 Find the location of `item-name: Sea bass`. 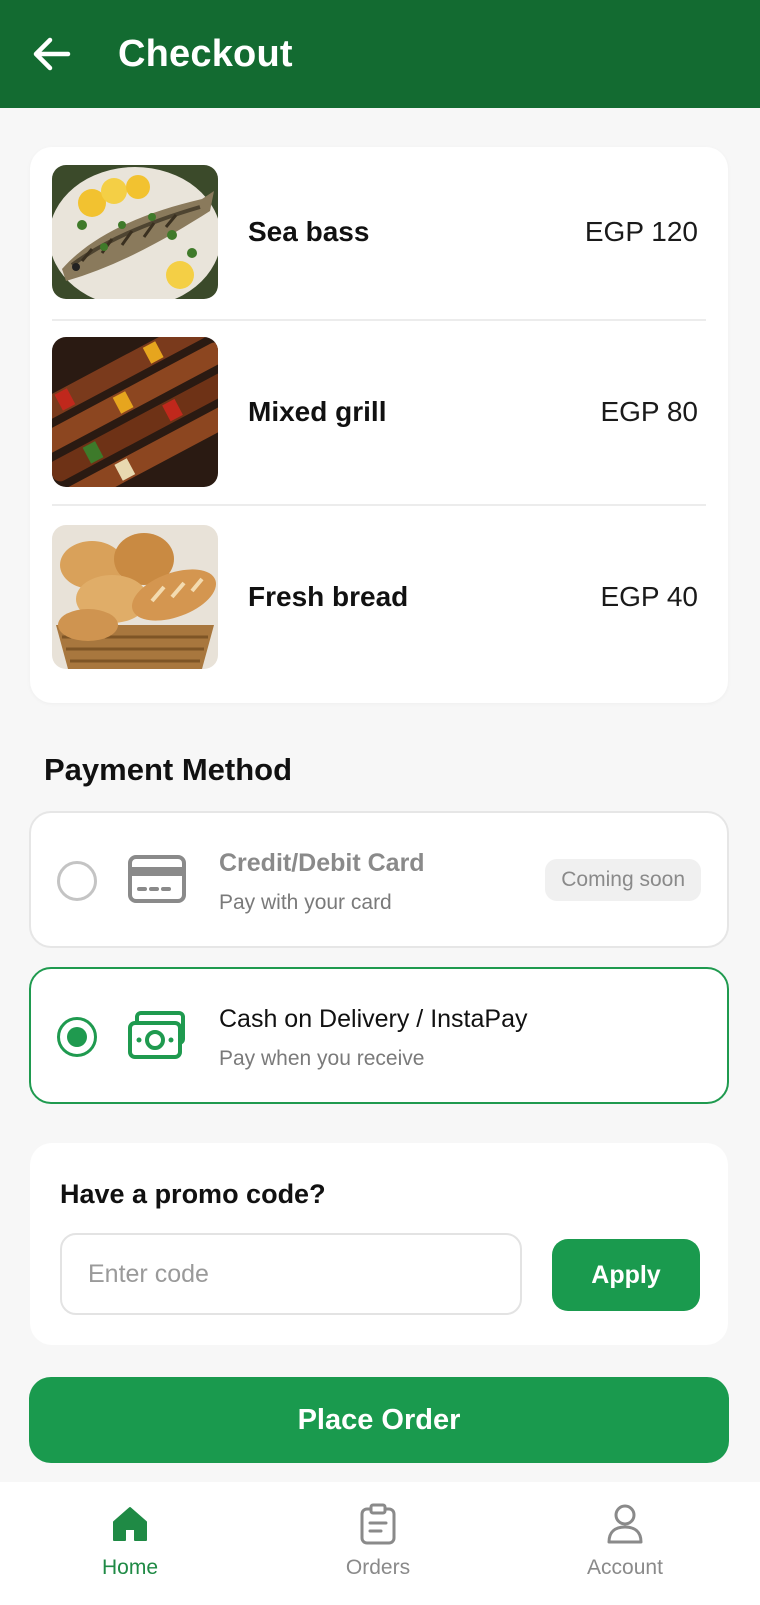

item-name: Sea bass is located at coordinates (309, 231).